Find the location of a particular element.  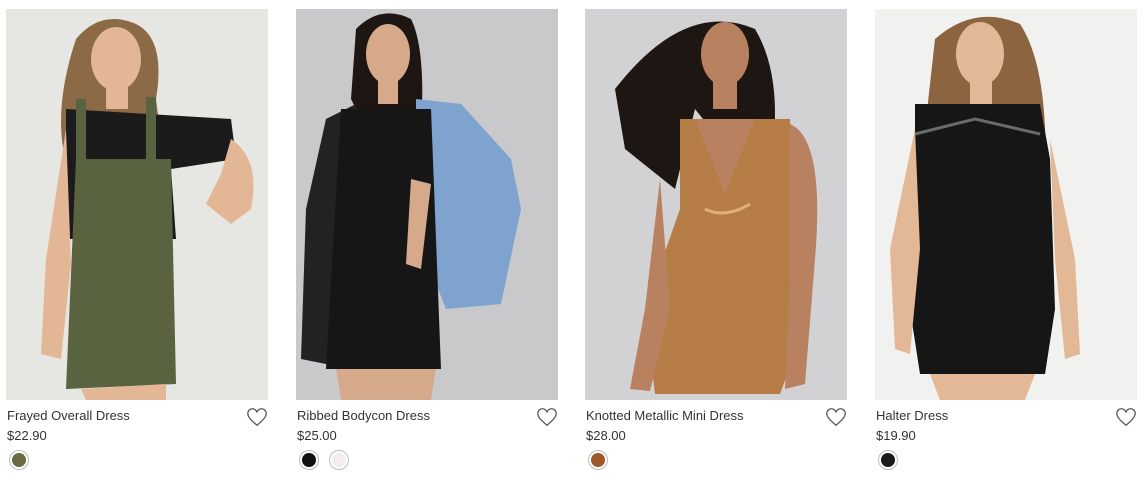

product-name: Frayed Overall Dress is located at coordinates (68, 415).